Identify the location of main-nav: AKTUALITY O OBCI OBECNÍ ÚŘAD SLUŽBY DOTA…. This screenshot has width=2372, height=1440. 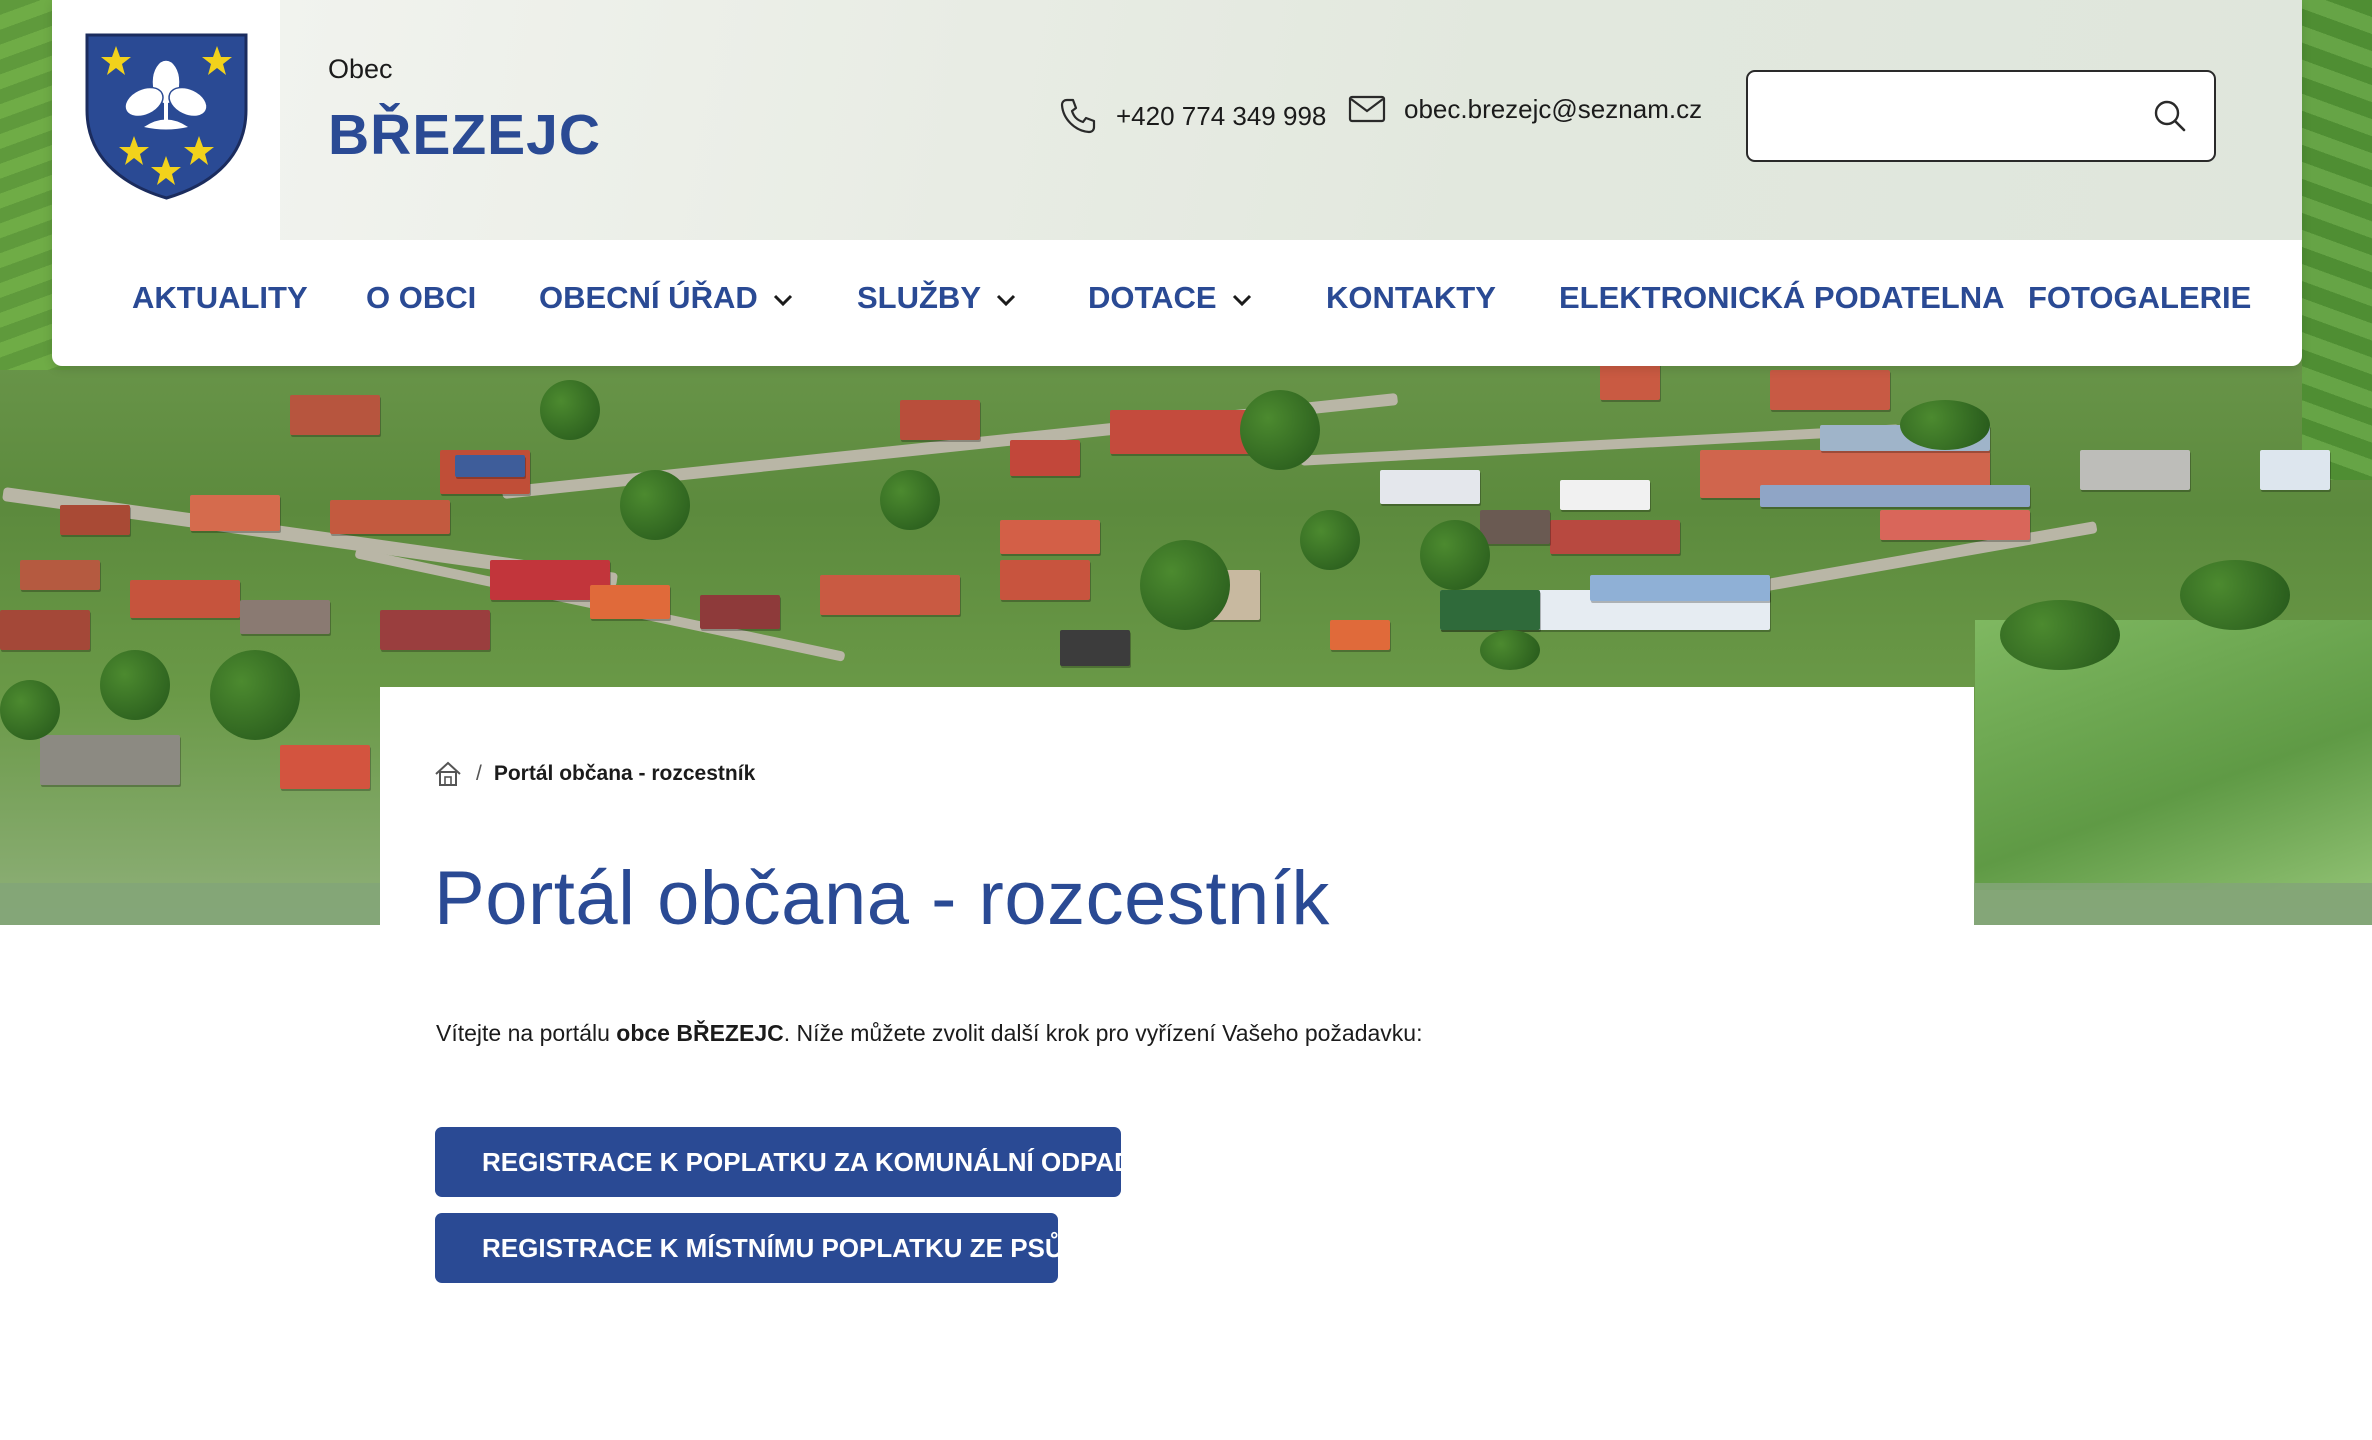
(1177, 303).